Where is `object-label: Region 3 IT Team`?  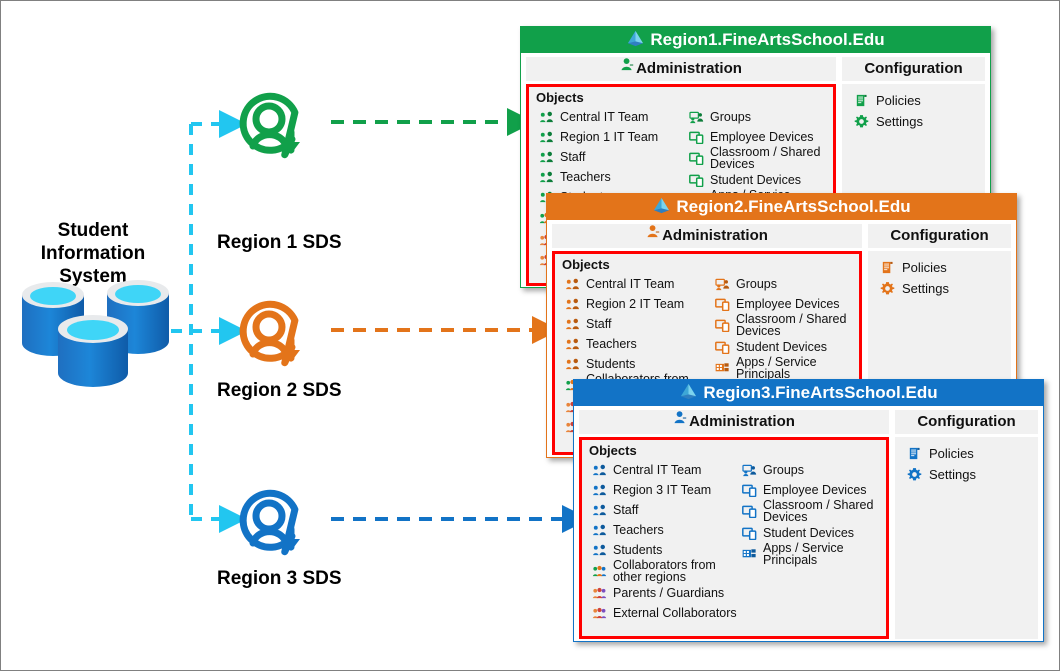
object-label: Region 3 IT Team is located at coordinates (662, 489).